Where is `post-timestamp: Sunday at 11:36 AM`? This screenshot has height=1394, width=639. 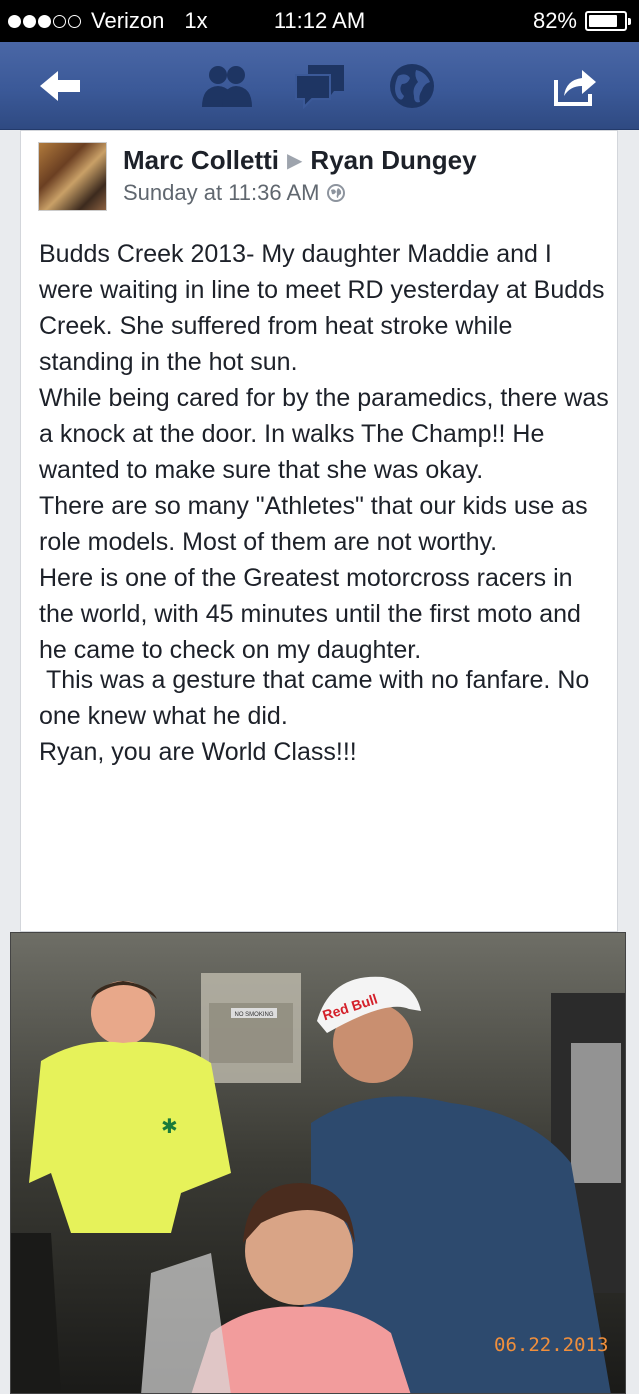 post-timestamp: Sunday at 11:36 AM is located at coordinates (221, 193).